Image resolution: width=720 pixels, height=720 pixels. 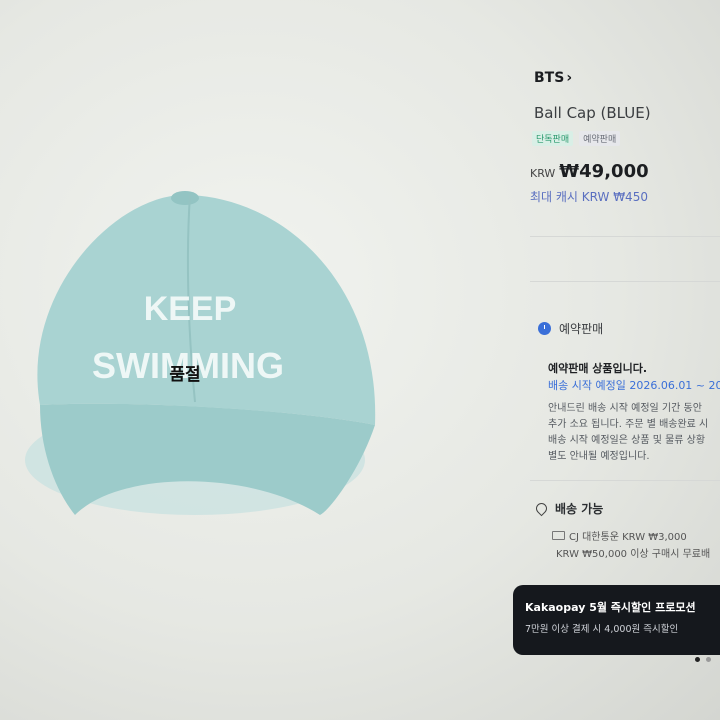 I want to click on notice-line: 별도 안내될 예정입니다., so click(x=599, y=456).